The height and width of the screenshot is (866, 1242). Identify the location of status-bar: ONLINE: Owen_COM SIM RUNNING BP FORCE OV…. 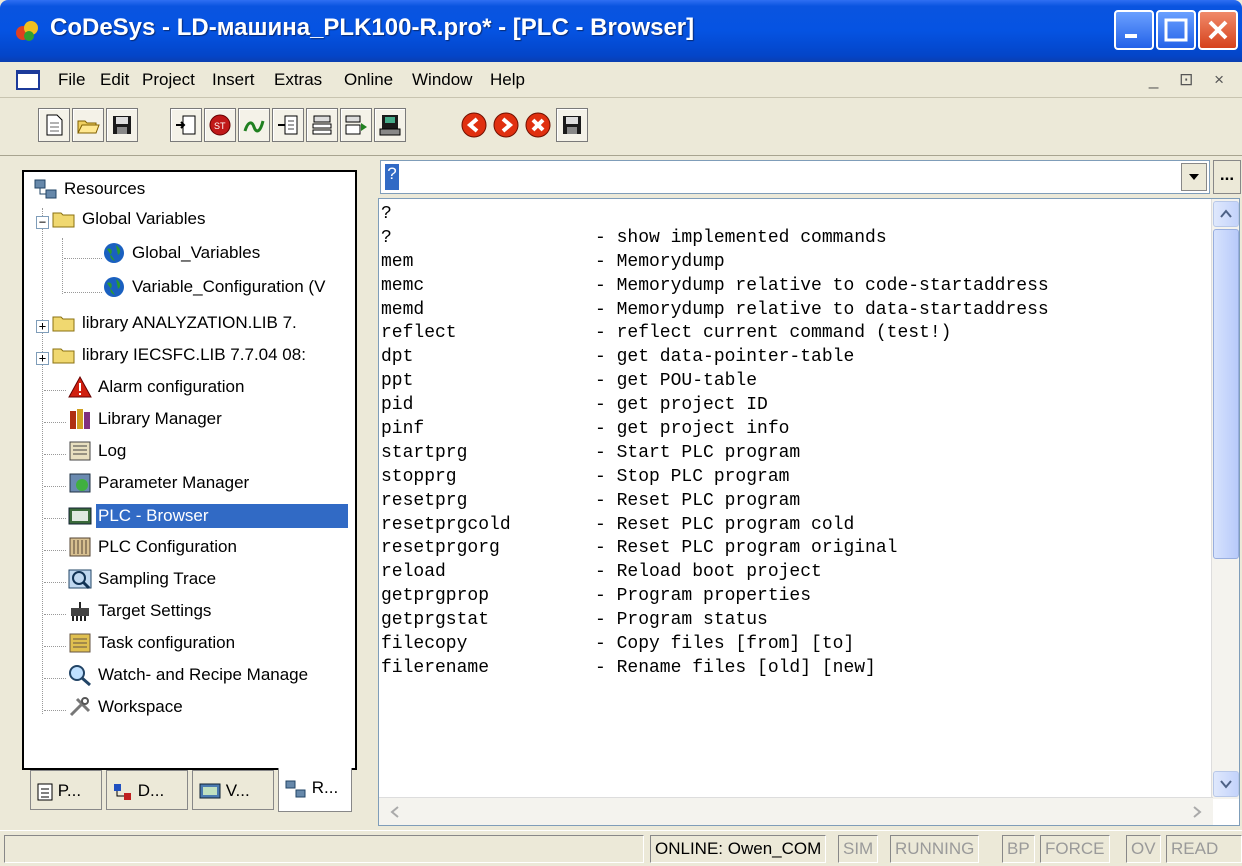
(621, 848).